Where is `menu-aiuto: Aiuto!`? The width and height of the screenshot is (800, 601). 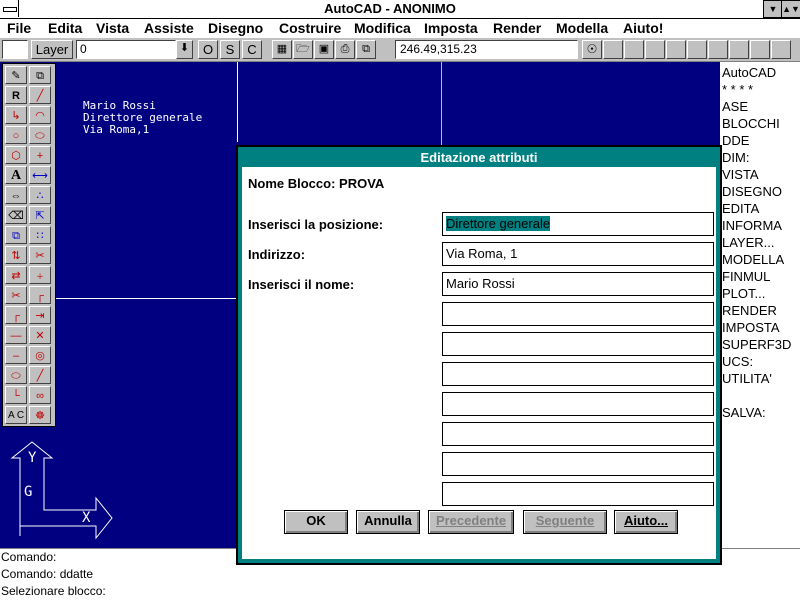 menu-aiuto: Aiuto! is located at coordinates (643, 28).